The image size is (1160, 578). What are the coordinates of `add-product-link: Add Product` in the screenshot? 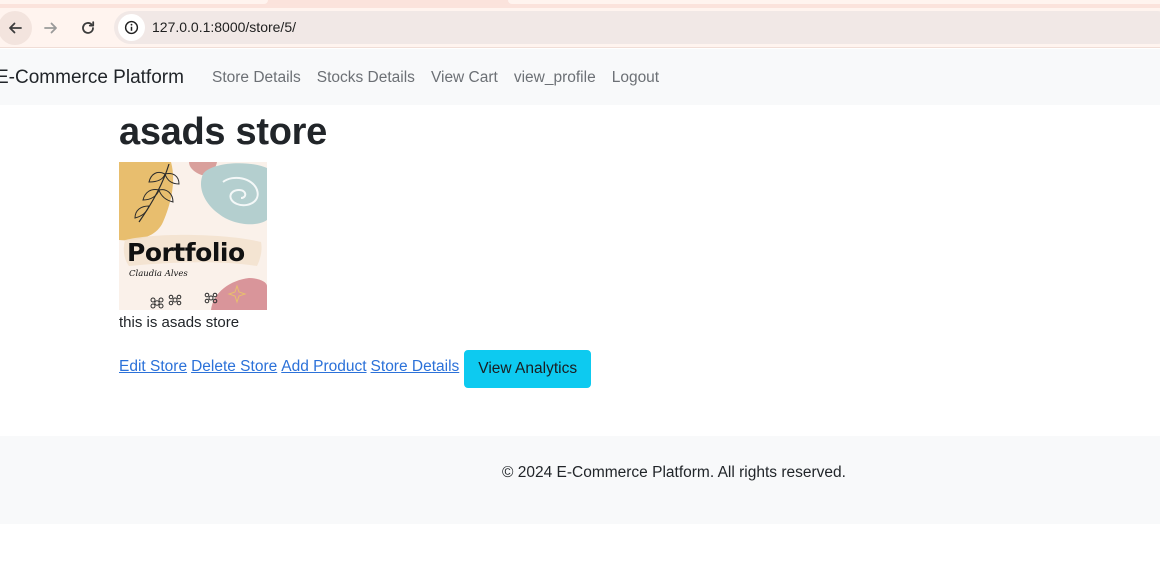 It's located at (323, 367).